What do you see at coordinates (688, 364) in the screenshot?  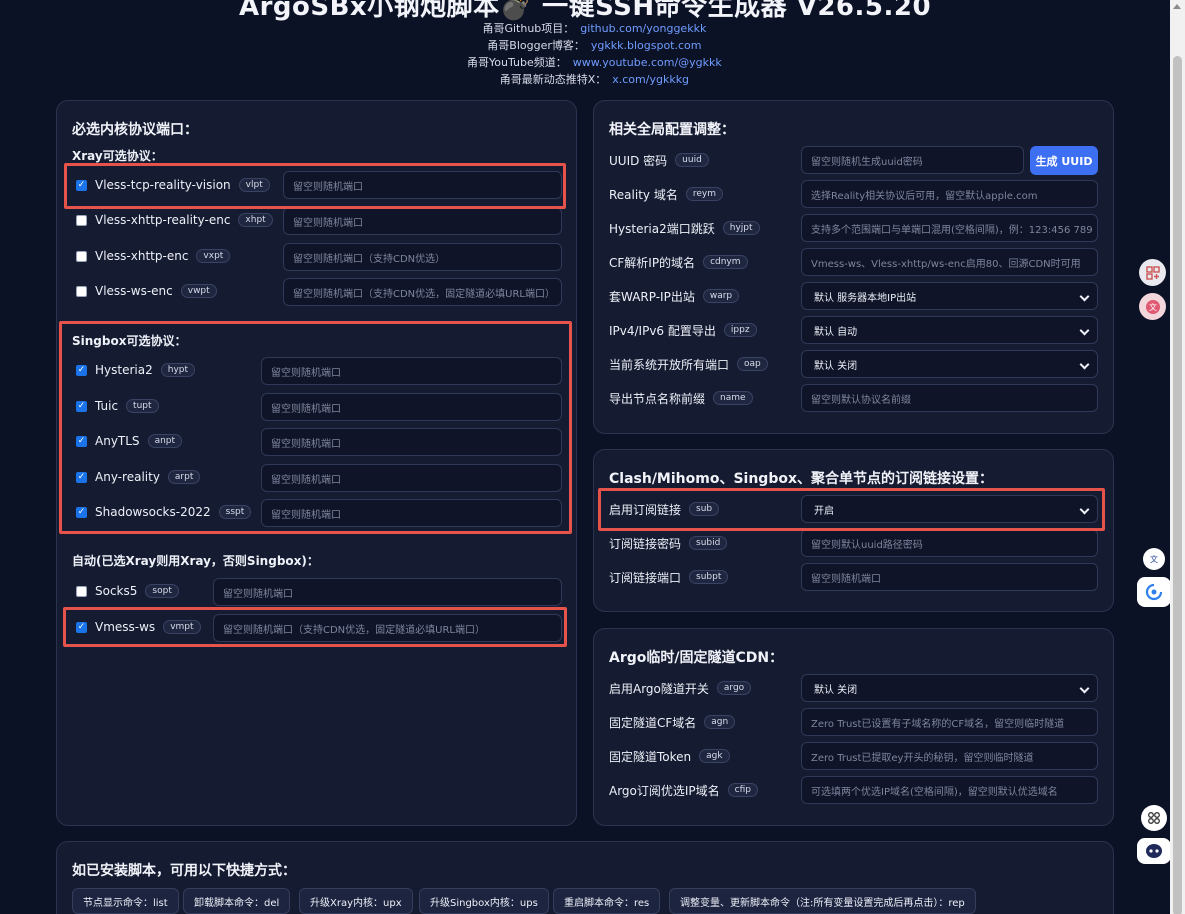 I see `config-row-open-ports: 当前系统开放所有端口 oap` at bounding box center [688, 364].